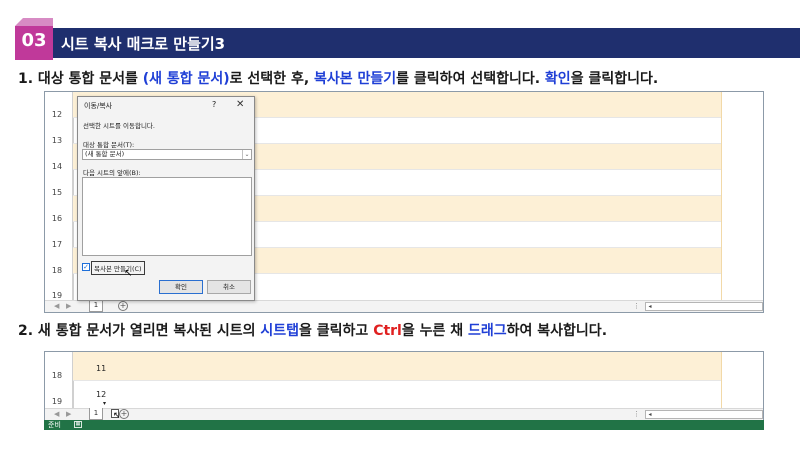  Describe the element at coordinates (407, 39) in the screenshot. I see `section-header: 03 시트 복사 매크로 만들기3` at that location.